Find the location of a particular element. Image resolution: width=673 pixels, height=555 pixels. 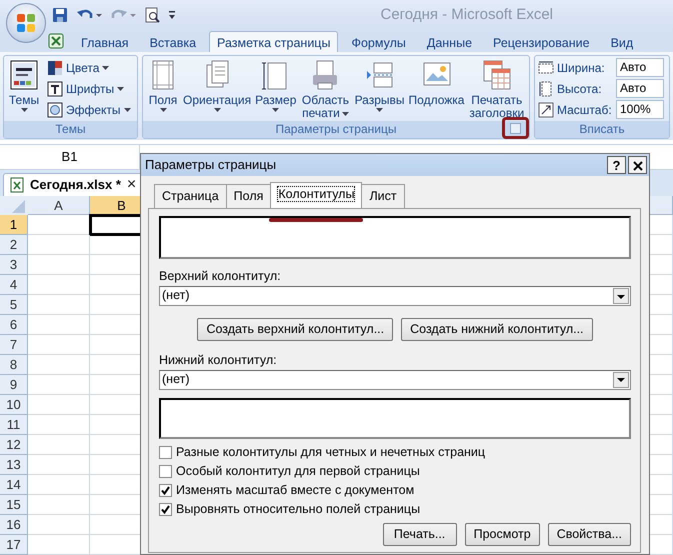

select-all-icon is located at coordinates (14, 206).